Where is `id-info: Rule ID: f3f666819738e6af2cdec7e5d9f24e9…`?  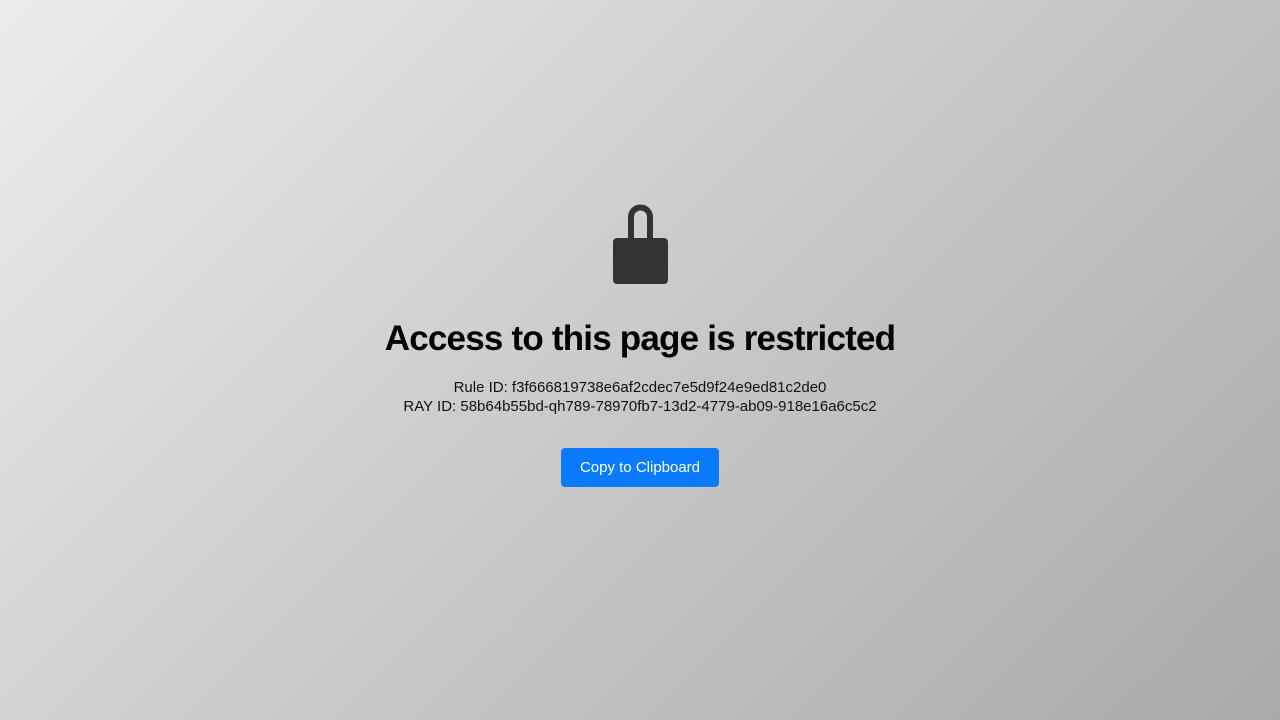
id-info: Rule ID: f3f666819738e6af2cdec7e5d9f24e9… is located at coordinates (640, 397).